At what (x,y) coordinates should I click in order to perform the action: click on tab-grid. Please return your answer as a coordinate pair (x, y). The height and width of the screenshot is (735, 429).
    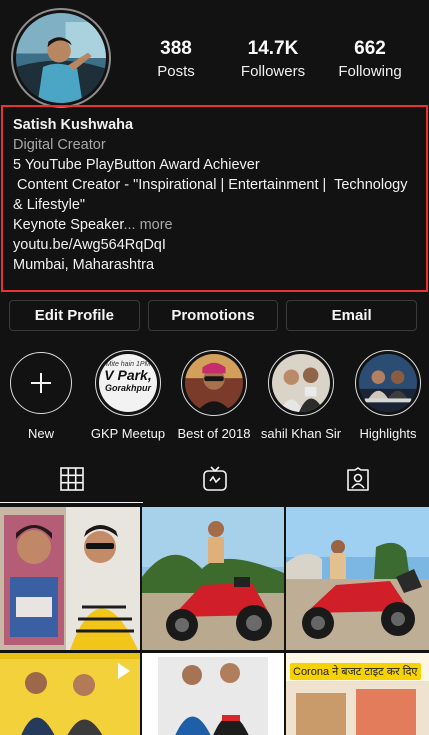
    Looking at the image, I should click on (71, 479).